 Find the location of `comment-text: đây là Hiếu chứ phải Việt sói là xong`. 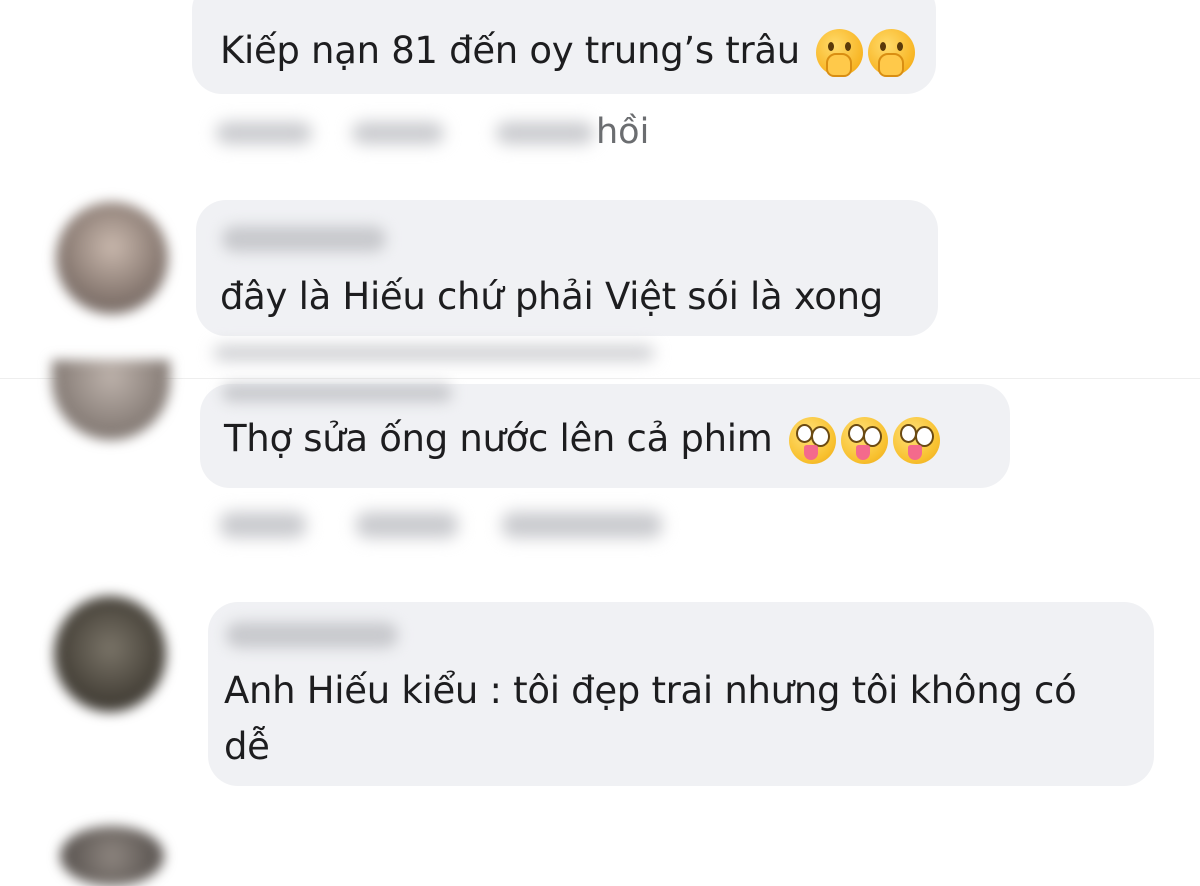

comment-text: đây là Hiếu chứ phải Việt sói là xong is located at coordinates (551, 296).